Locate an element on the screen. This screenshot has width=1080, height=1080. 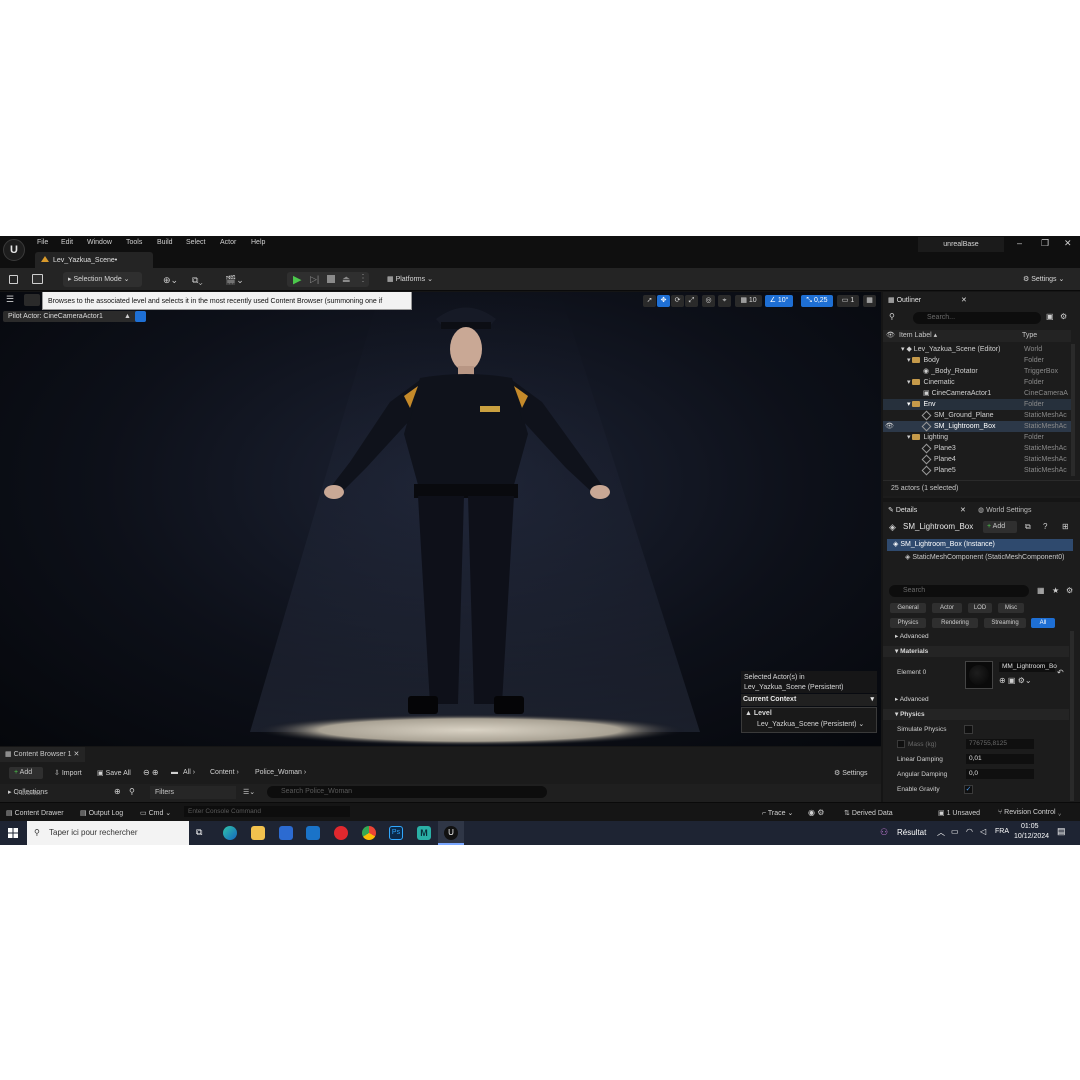
outliner-row-body: ▾ Body Folder is located at coordinates (977, 360).